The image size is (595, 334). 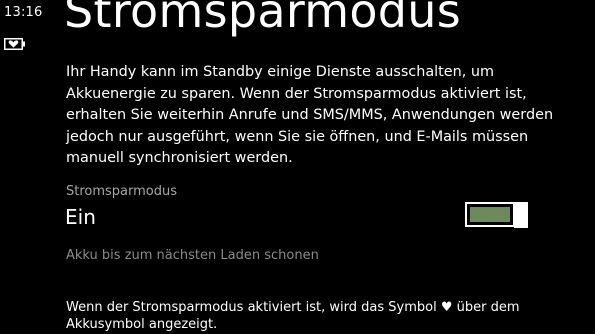 I want to click on toggle-header: Stromsparmodus, so click(x=122, y=191).